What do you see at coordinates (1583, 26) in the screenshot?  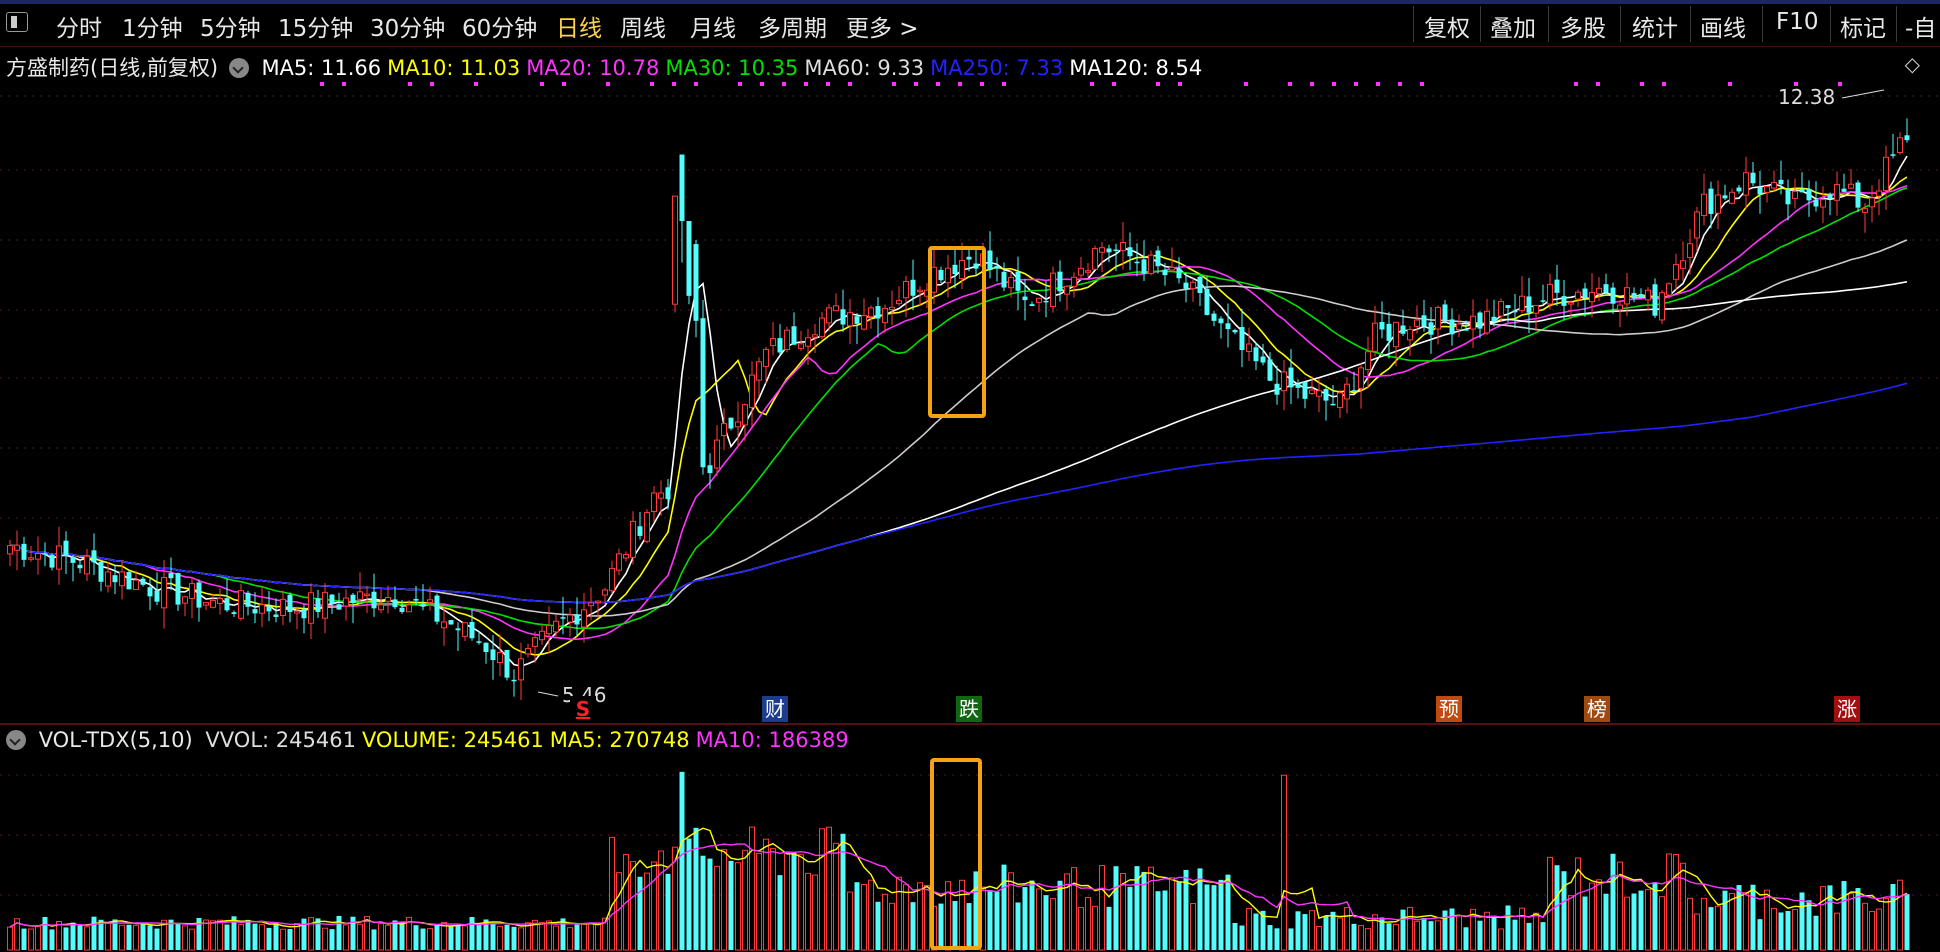 I see `tool-button-2: 多股` at bounding box center [1583, 26].